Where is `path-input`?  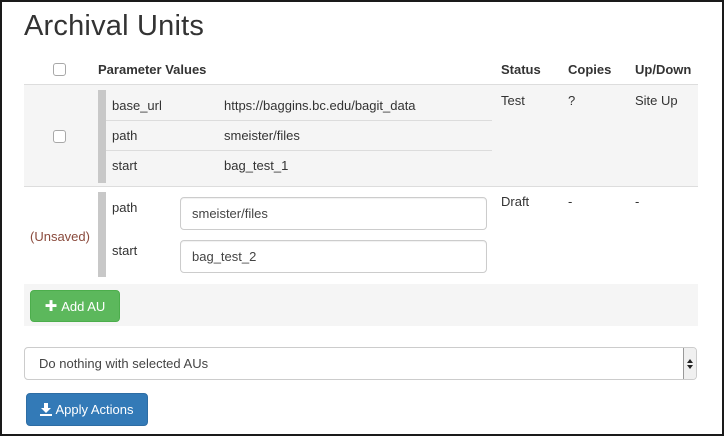
path-input is located at coordinates (333, 213).